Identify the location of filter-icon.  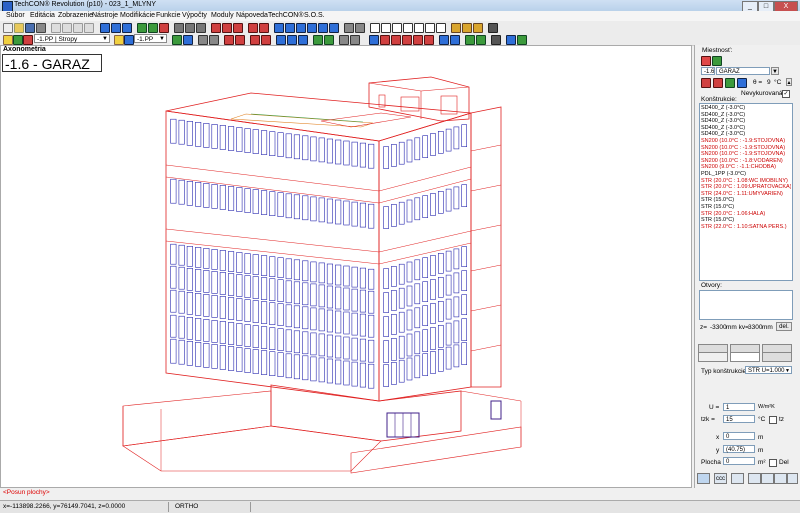
(188, 40).